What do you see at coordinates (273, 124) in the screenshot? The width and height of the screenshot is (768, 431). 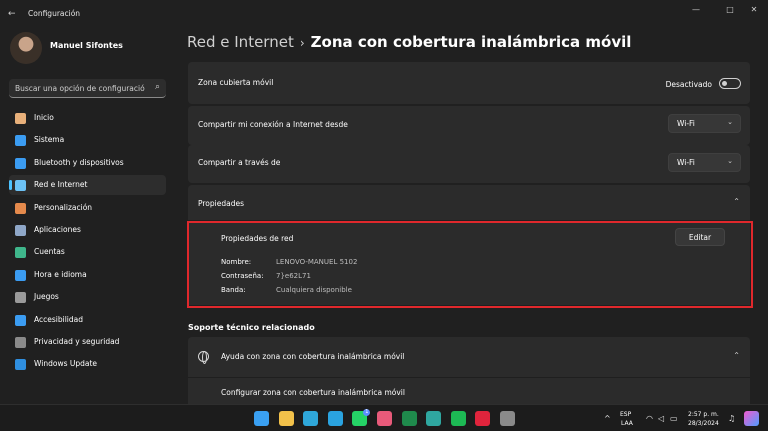 I see `share-from-label: Compartir mi conexión a Internet desde` at bounding box center [273, 124].